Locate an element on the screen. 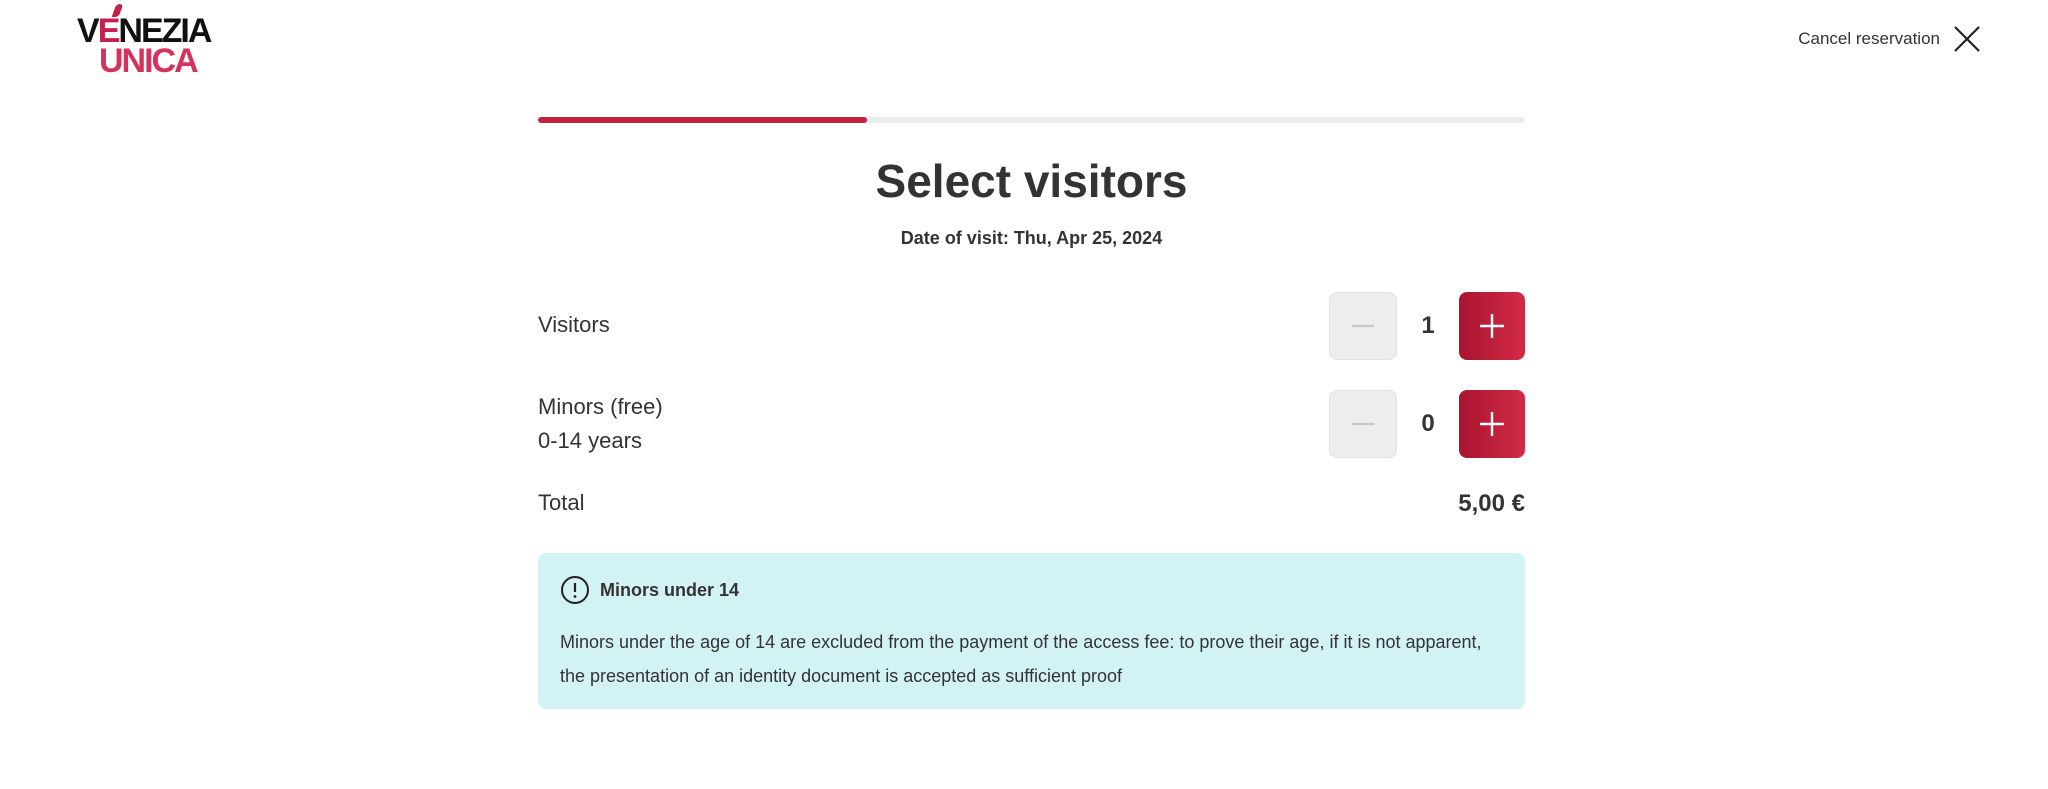 The image size is (2048, 789). minors-label: Minors (free) 0-14 years is located at coordinates (600, 424).